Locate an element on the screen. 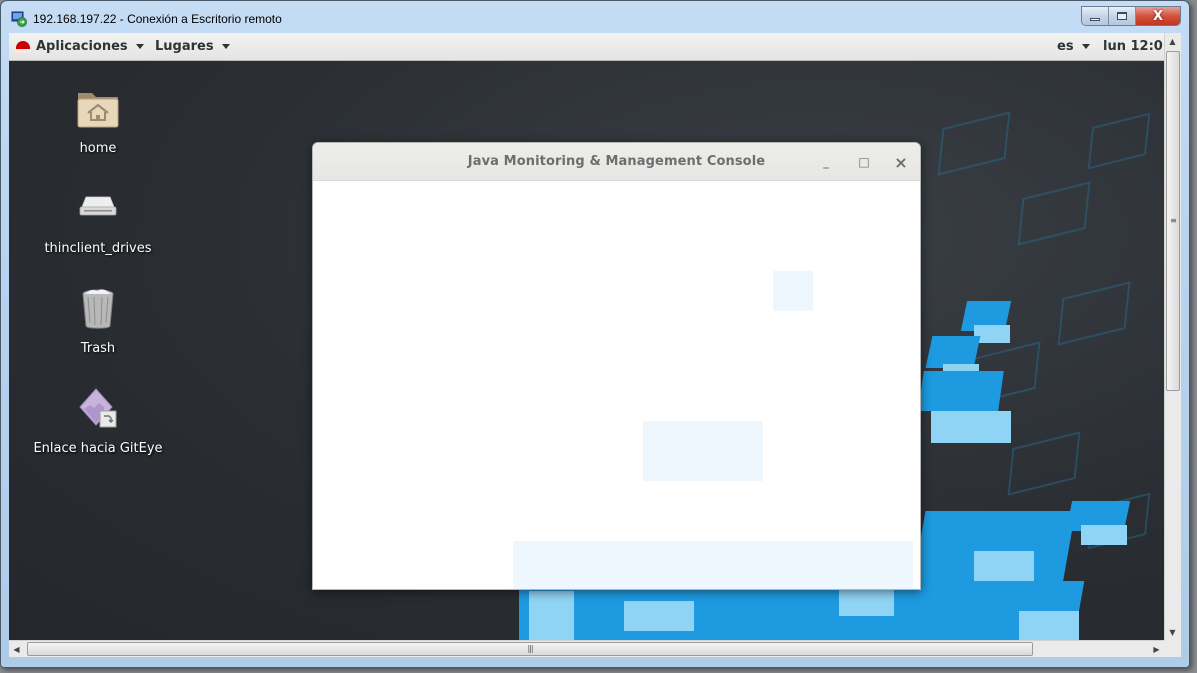 The image size is (1197, 673). maximize-button is located at coordinates (1122, 16).